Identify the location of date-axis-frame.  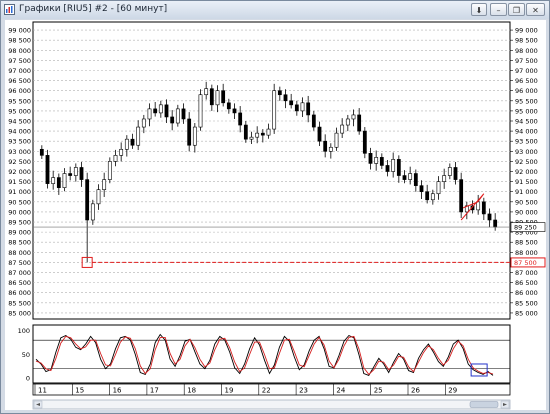
(271, 389).